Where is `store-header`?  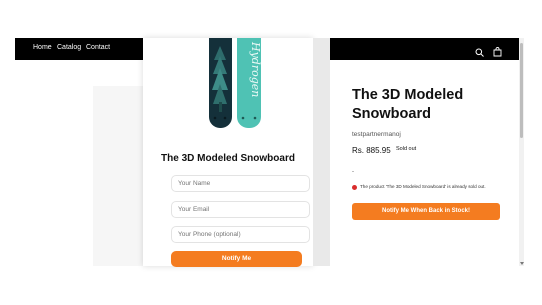 store-header is located at coordinates (427, 49).